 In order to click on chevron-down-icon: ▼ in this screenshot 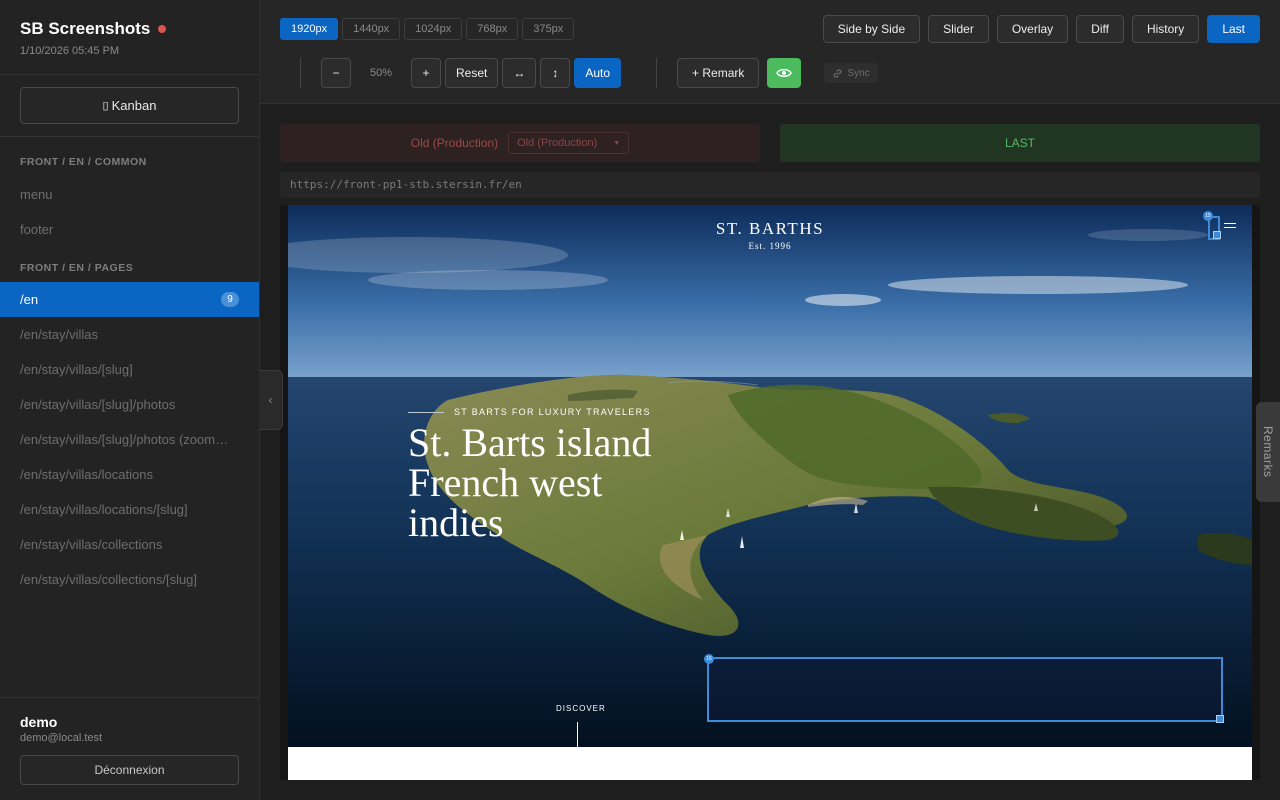, I will do `click(617, 143)`.